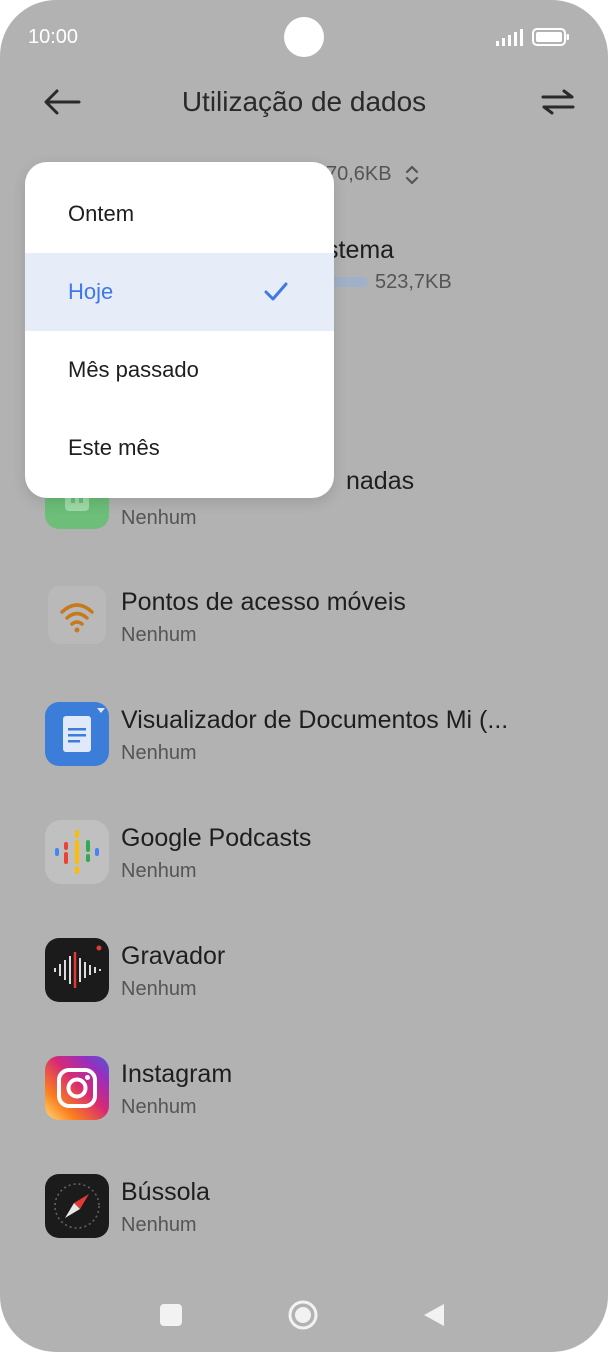  What do you see at coordinates (171, 1315) in the screenshot?
I see `recents-button` at bounding box center [171, 1315].